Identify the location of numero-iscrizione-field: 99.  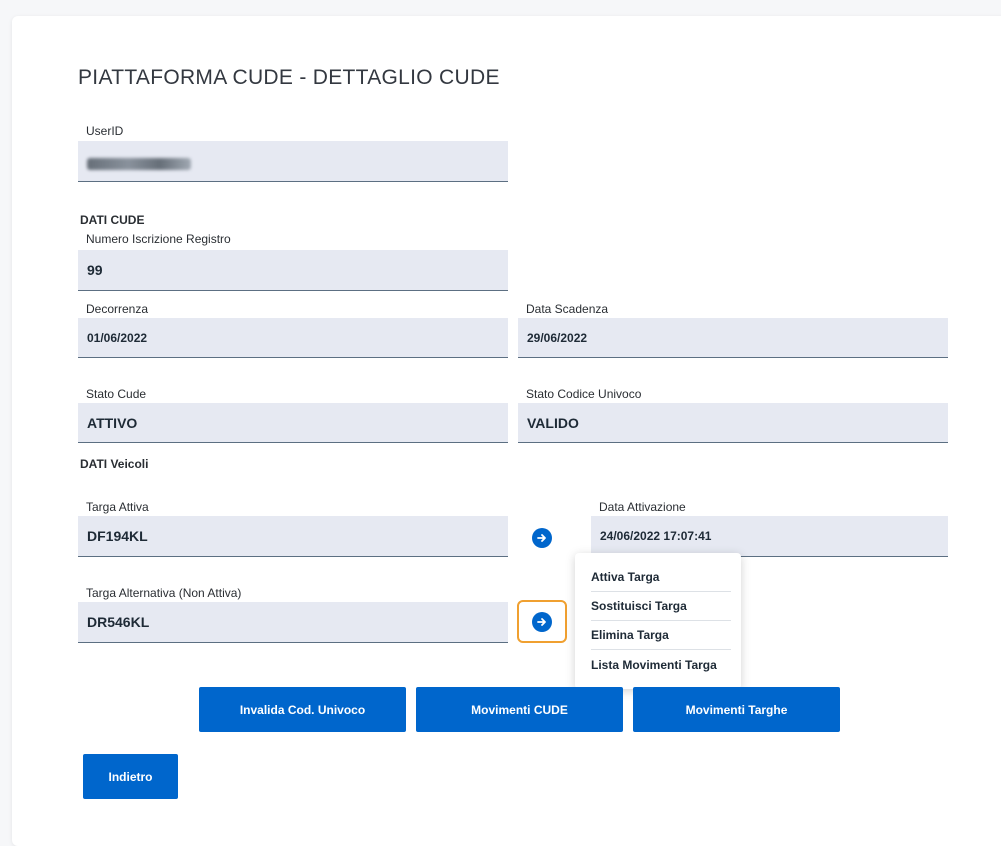
(293, 270).